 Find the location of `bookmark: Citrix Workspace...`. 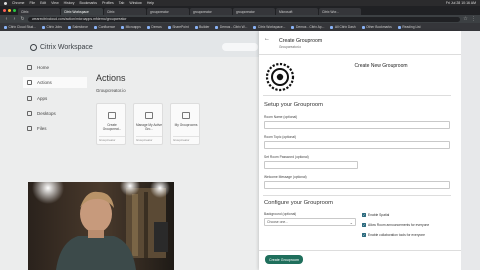

bookmark: Citrix Workspace... is located at coordinates (269, 27).